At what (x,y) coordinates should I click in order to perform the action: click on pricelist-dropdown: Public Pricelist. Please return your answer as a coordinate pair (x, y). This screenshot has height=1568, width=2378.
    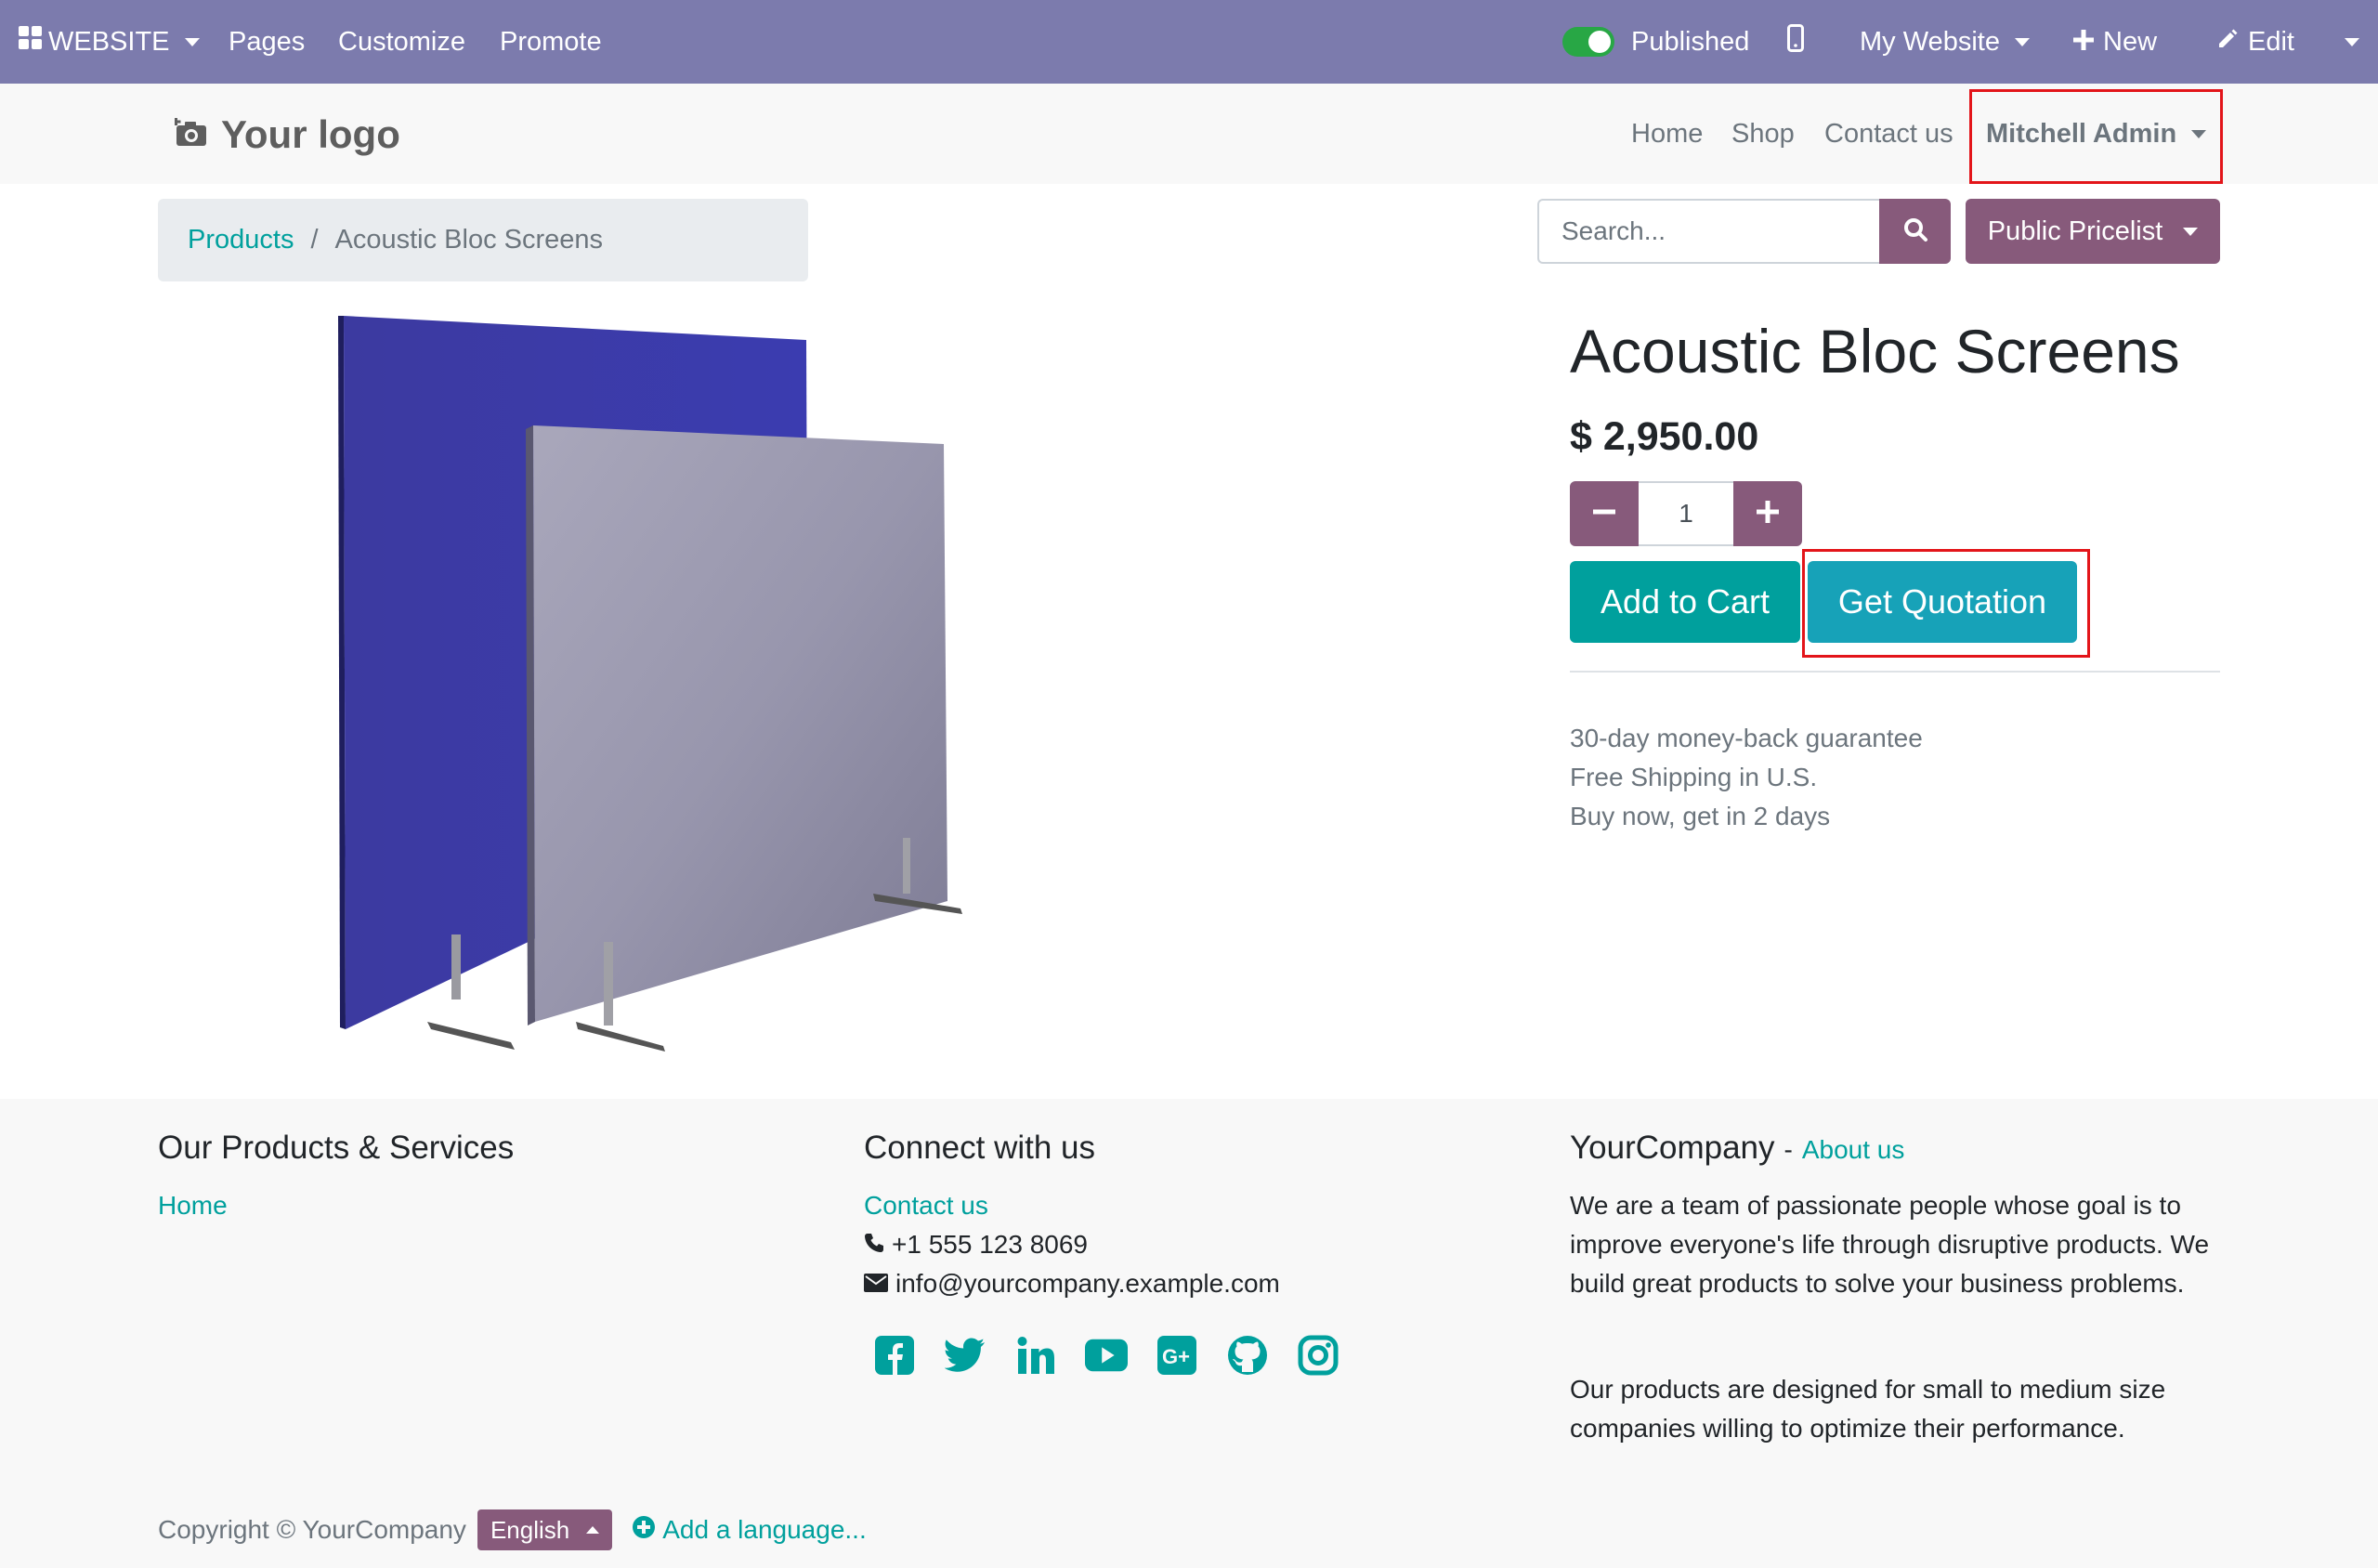
    Looking at the image, I should click on (2093, 231).